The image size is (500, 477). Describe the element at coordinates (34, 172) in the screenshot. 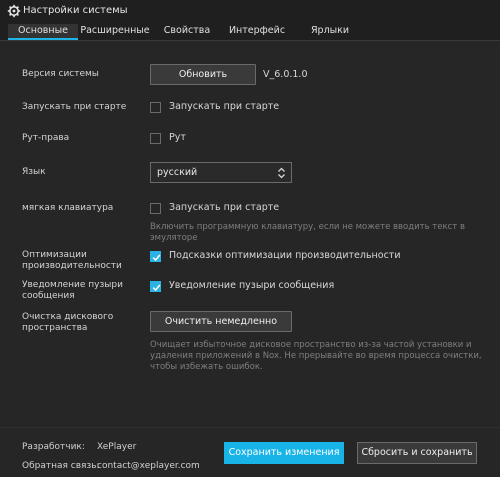

I see `language-label: Язык` at that location.